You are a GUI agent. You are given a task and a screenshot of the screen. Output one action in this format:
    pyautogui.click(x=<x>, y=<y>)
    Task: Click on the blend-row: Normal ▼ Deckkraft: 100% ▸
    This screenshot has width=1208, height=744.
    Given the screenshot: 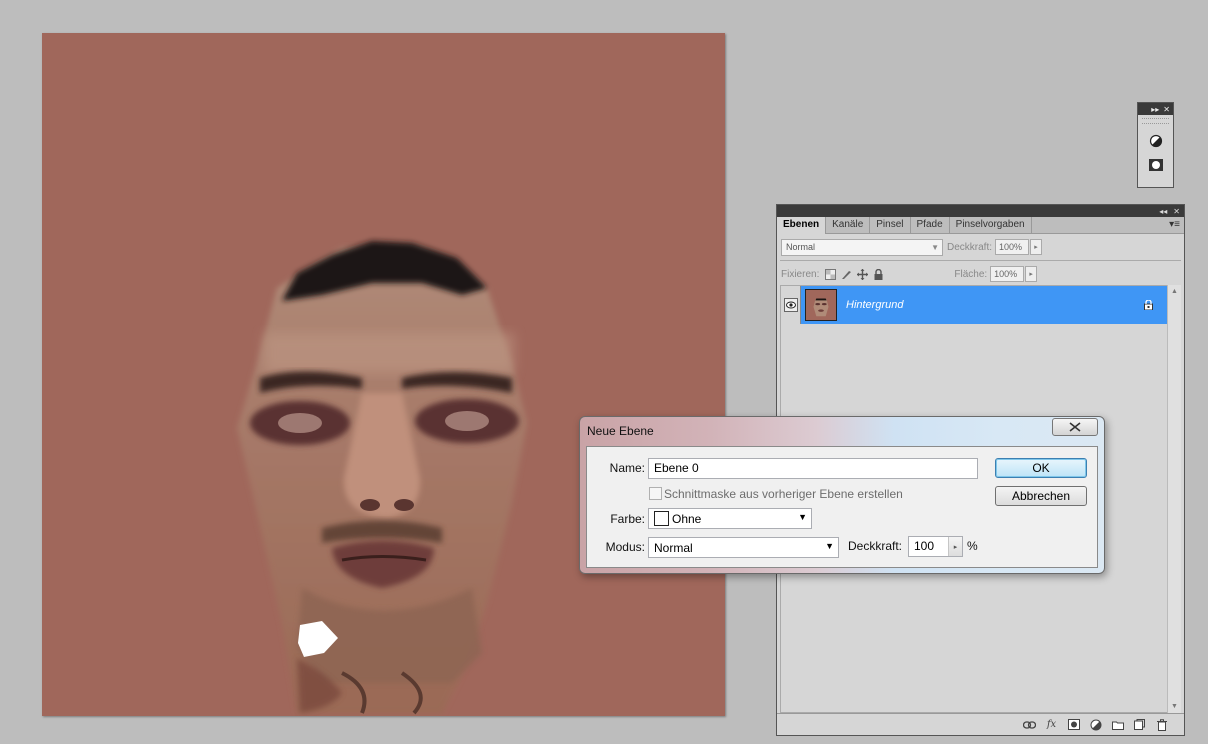 What is the action you would take?
    pyautogui.click(x=980, y=247)
    